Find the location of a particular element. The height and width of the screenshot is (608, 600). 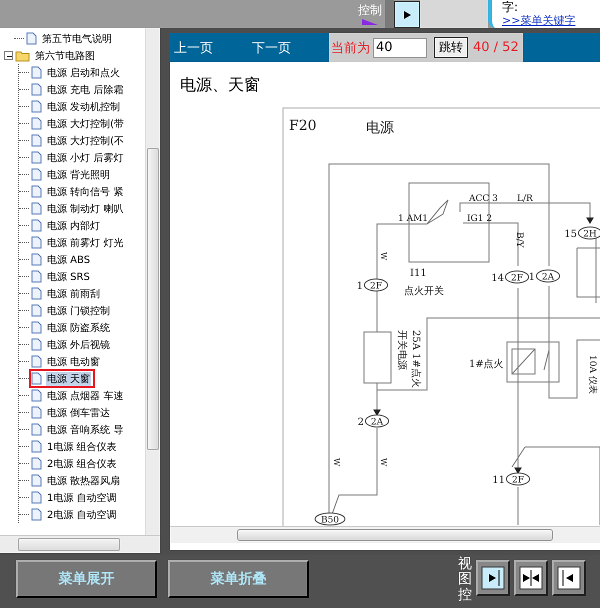

diagram-label: 点火开关 is located at coordinates (424, 291).